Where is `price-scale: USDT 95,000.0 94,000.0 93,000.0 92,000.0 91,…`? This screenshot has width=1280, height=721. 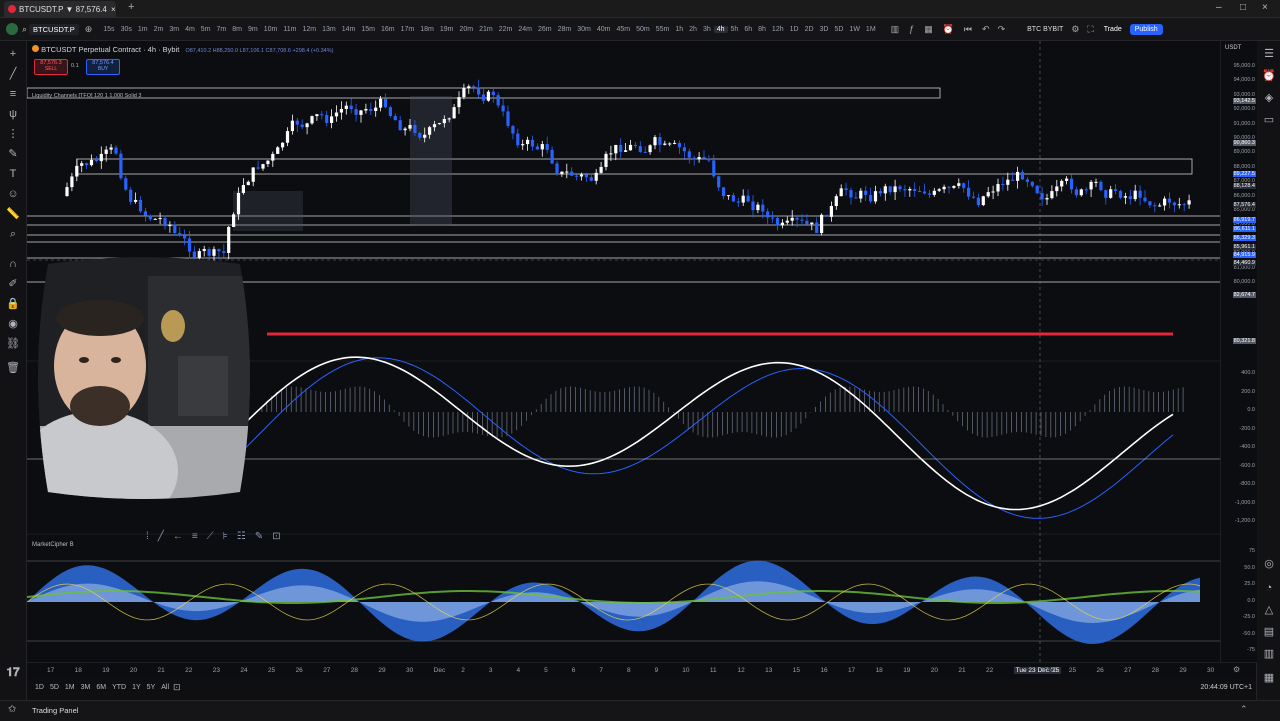
price-scale: USDT 95,000.0 94,000.0 93,000.0 92,000.0 91,… is located at coordinates (1238, 351).